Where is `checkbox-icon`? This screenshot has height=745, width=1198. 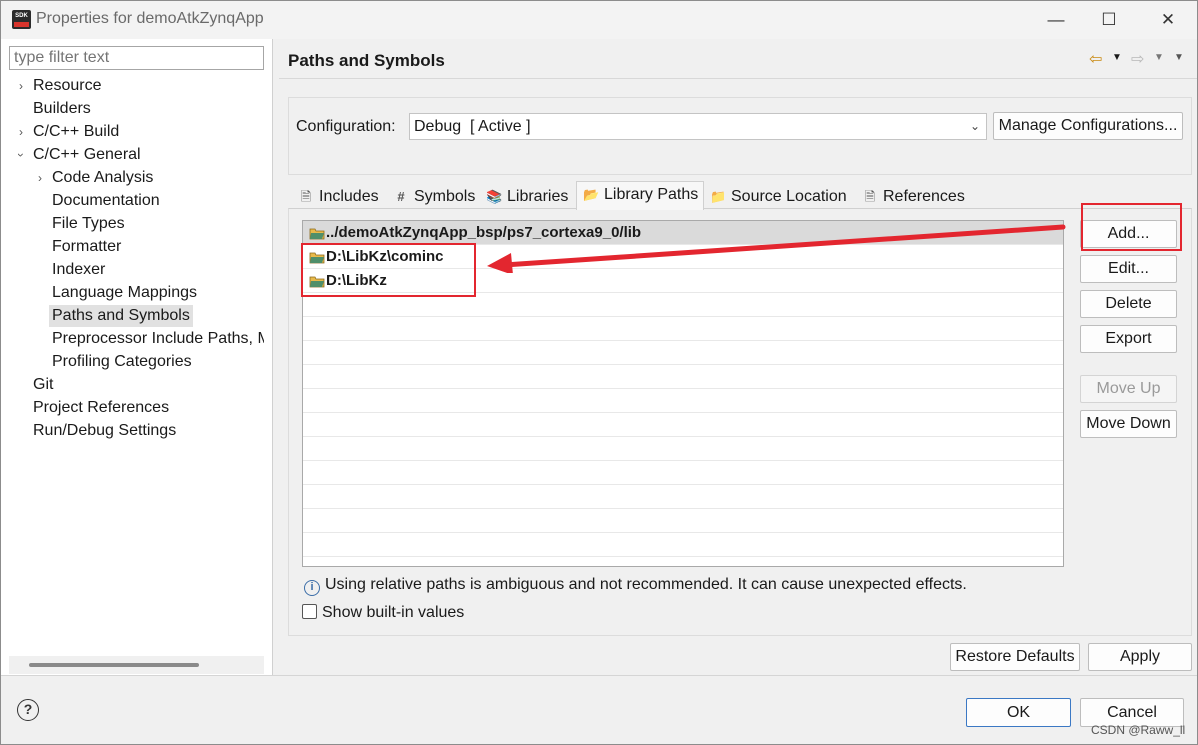 checkbox-icon is located at coordinates (309, 611).